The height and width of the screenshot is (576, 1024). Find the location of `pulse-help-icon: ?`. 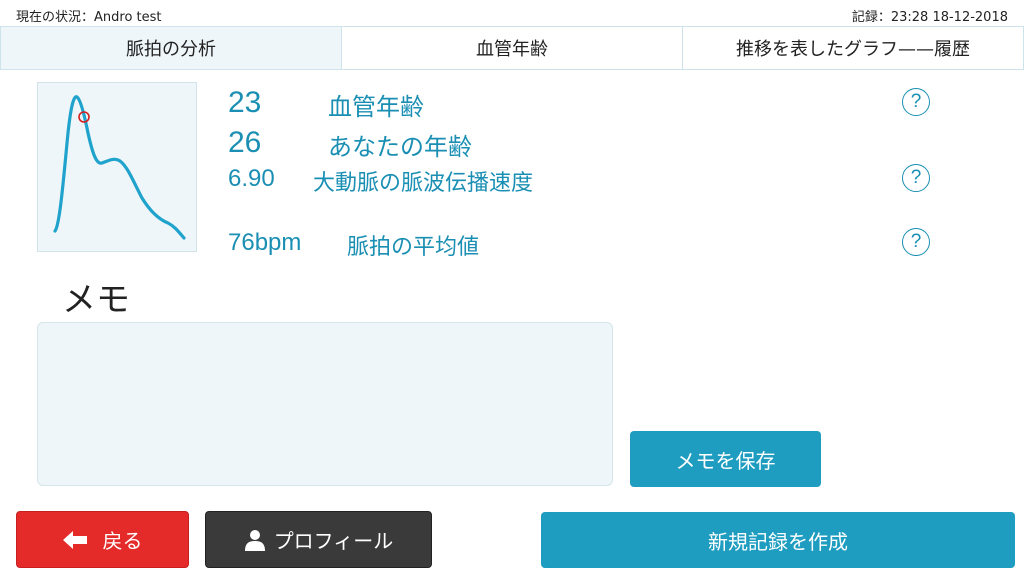

pulse-help-icon: ? is located at coordinates (916, 242).